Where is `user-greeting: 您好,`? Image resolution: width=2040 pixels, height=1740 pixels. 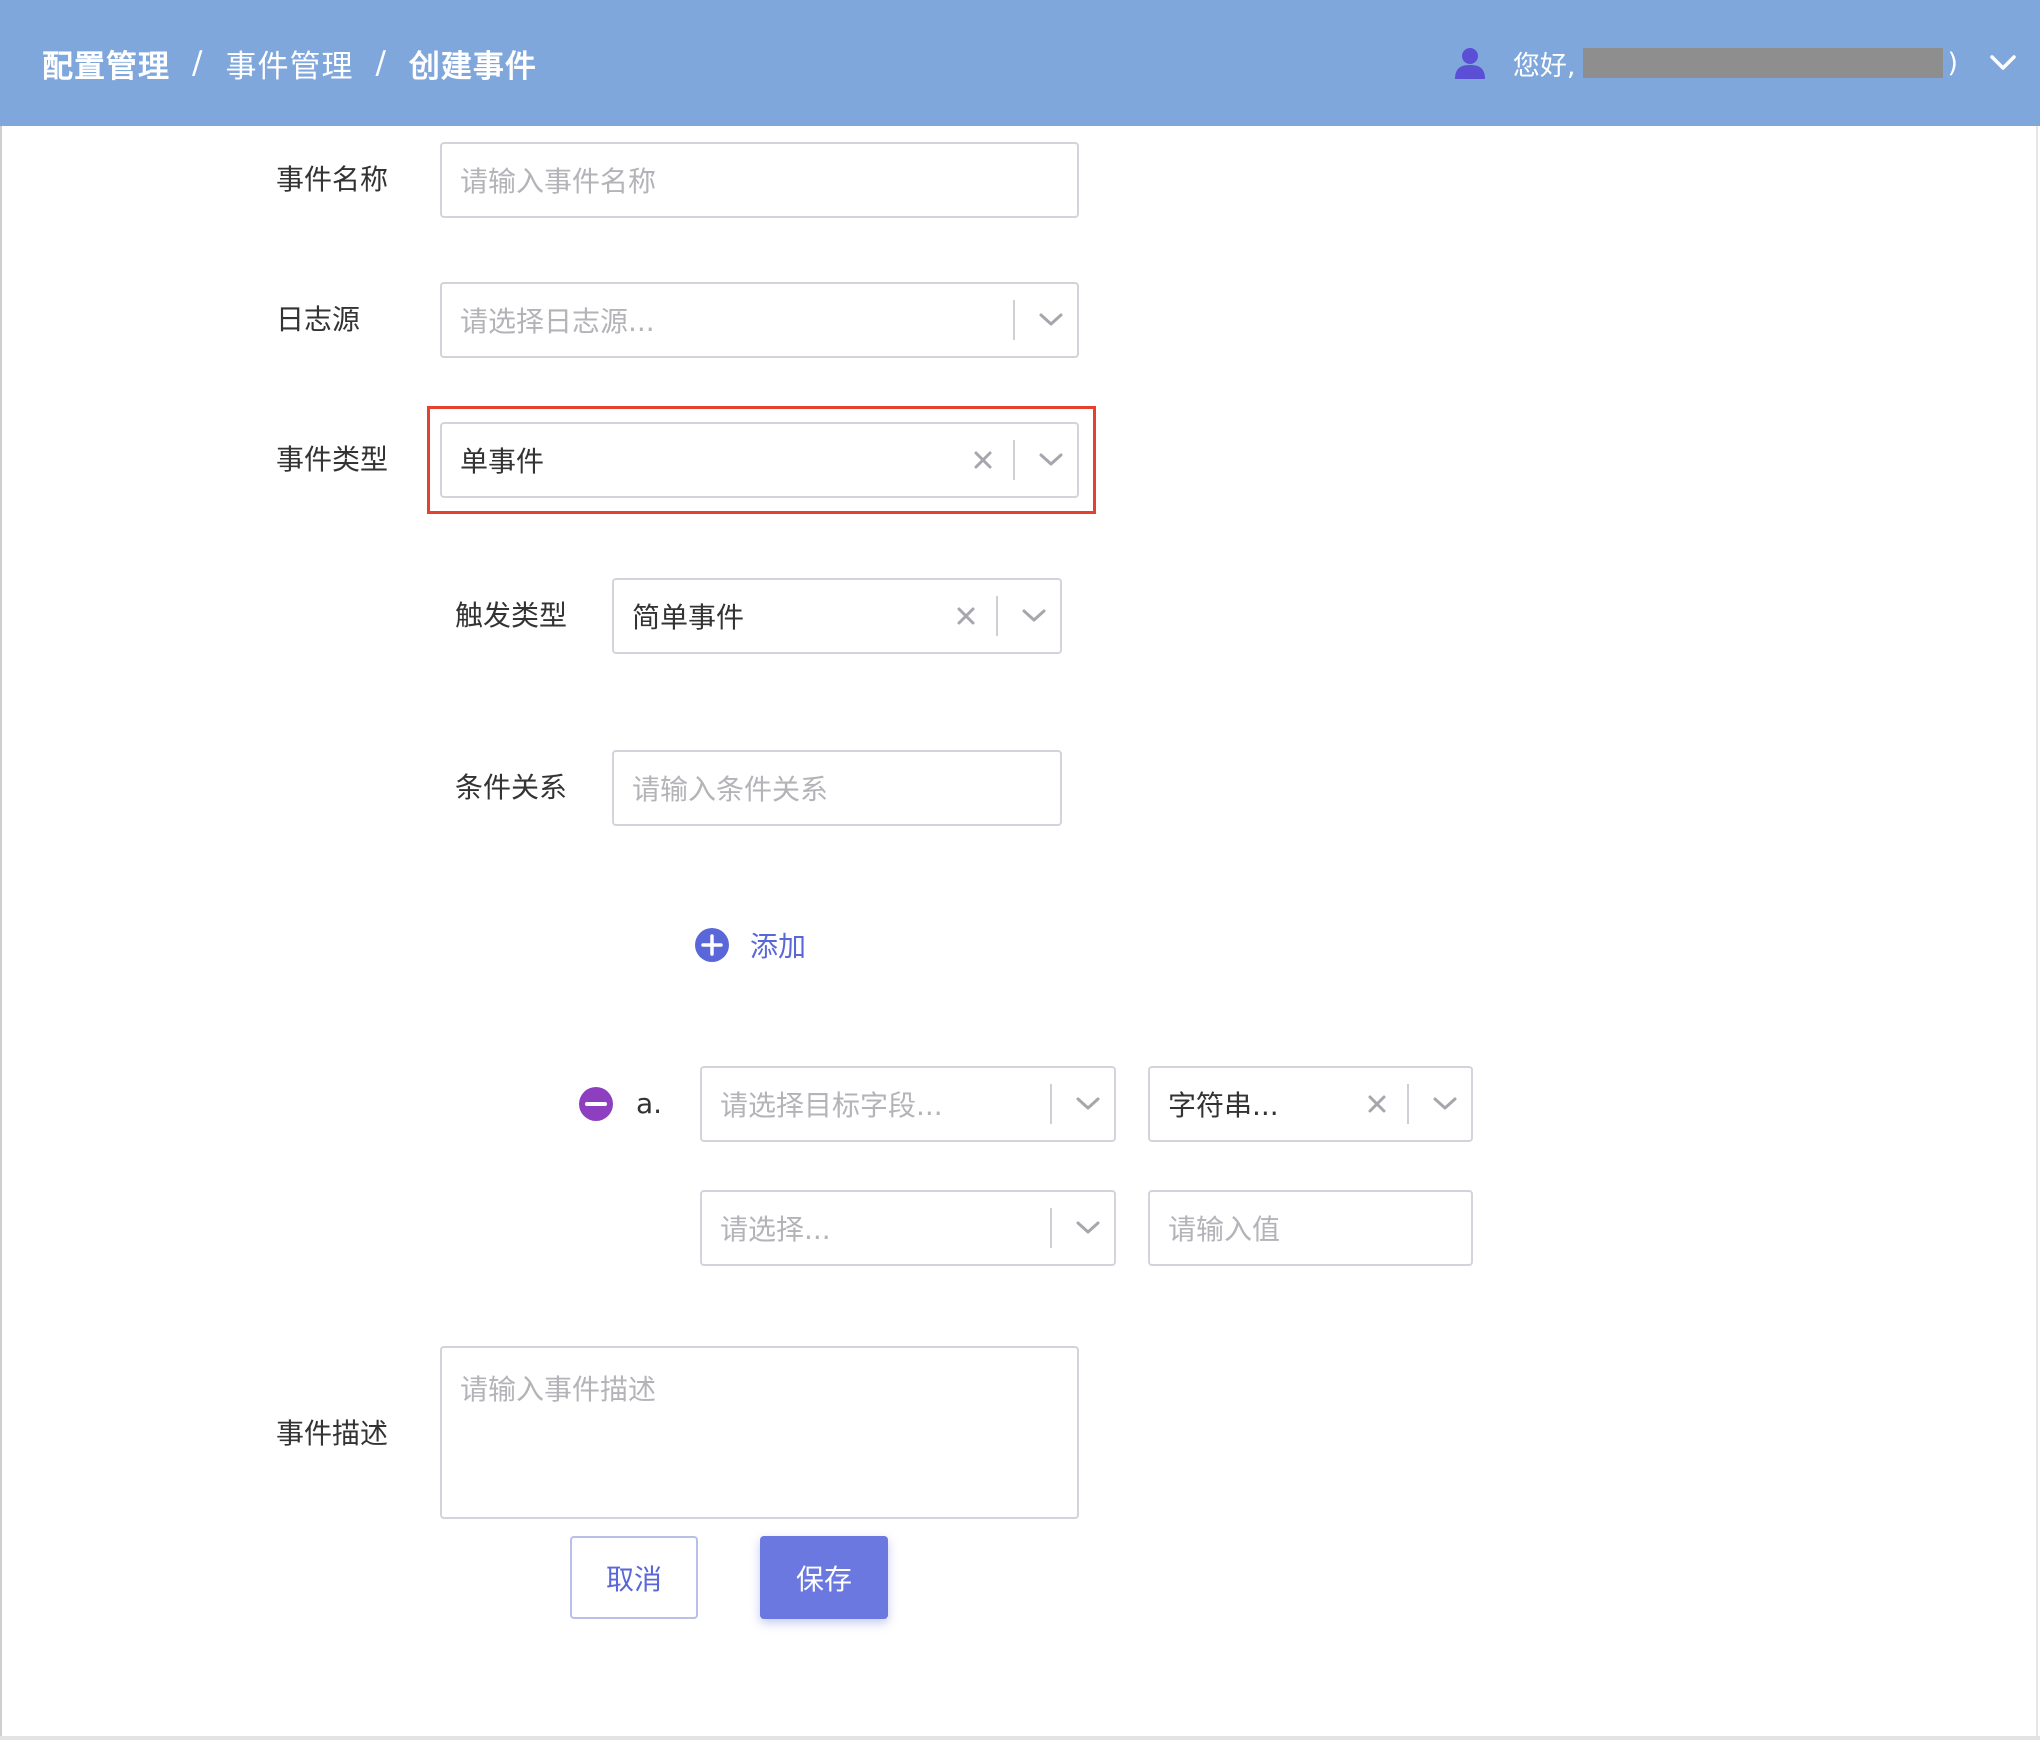 user-greeting: 您好, is located at coordinates (1544, 66).